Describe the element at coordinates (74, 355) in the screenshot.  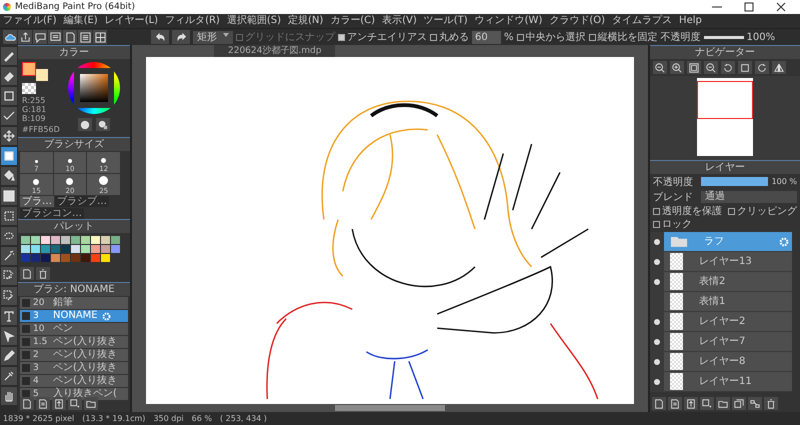
I see `brush-list-item: 2 ペン(入り抜き` at that location.